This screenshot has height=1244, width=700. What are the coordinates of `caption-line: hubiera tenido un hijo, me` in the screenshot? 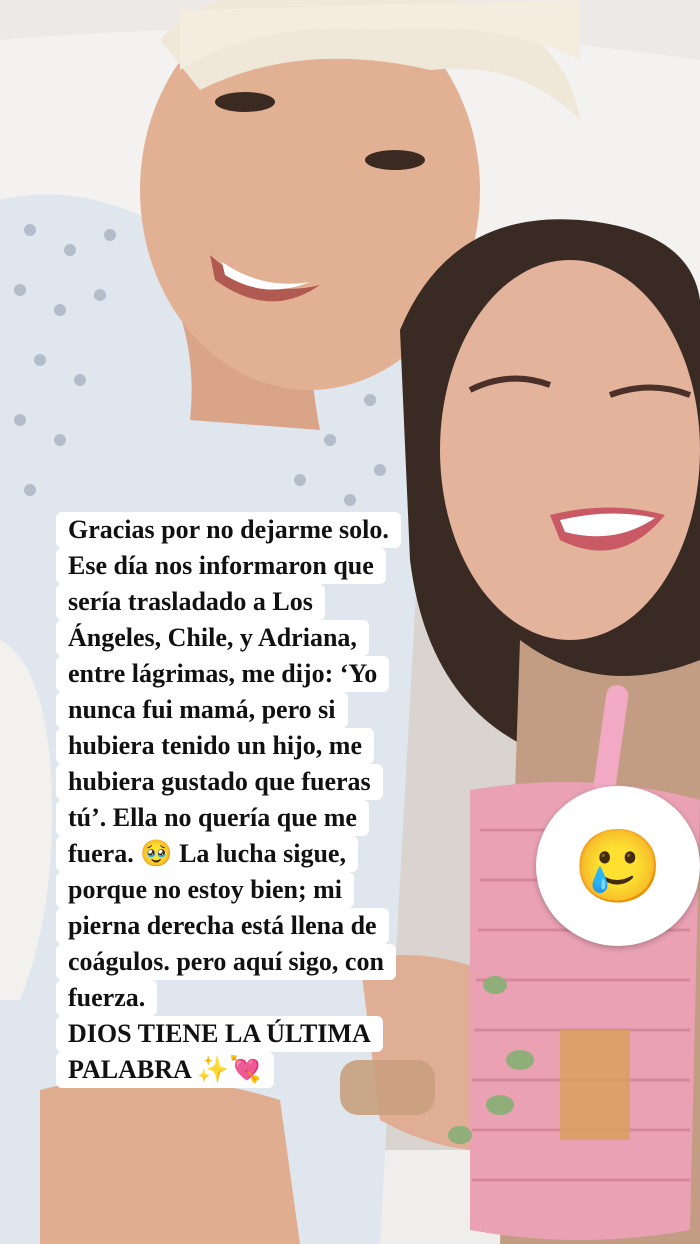 It's located at (215, 746).